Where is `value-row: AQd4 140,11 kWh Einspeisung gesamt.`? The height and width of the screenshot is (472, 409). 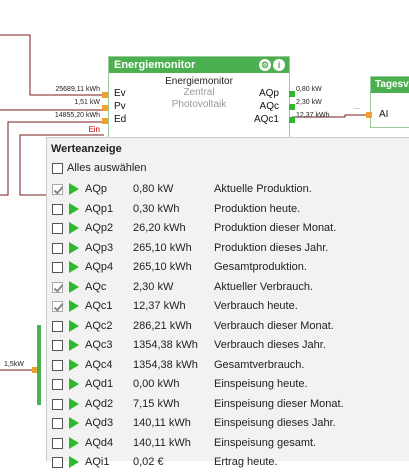
value-row: AQd4 140,11 kWh Einspeisung gesamt. is located at coordinates (228, 443).